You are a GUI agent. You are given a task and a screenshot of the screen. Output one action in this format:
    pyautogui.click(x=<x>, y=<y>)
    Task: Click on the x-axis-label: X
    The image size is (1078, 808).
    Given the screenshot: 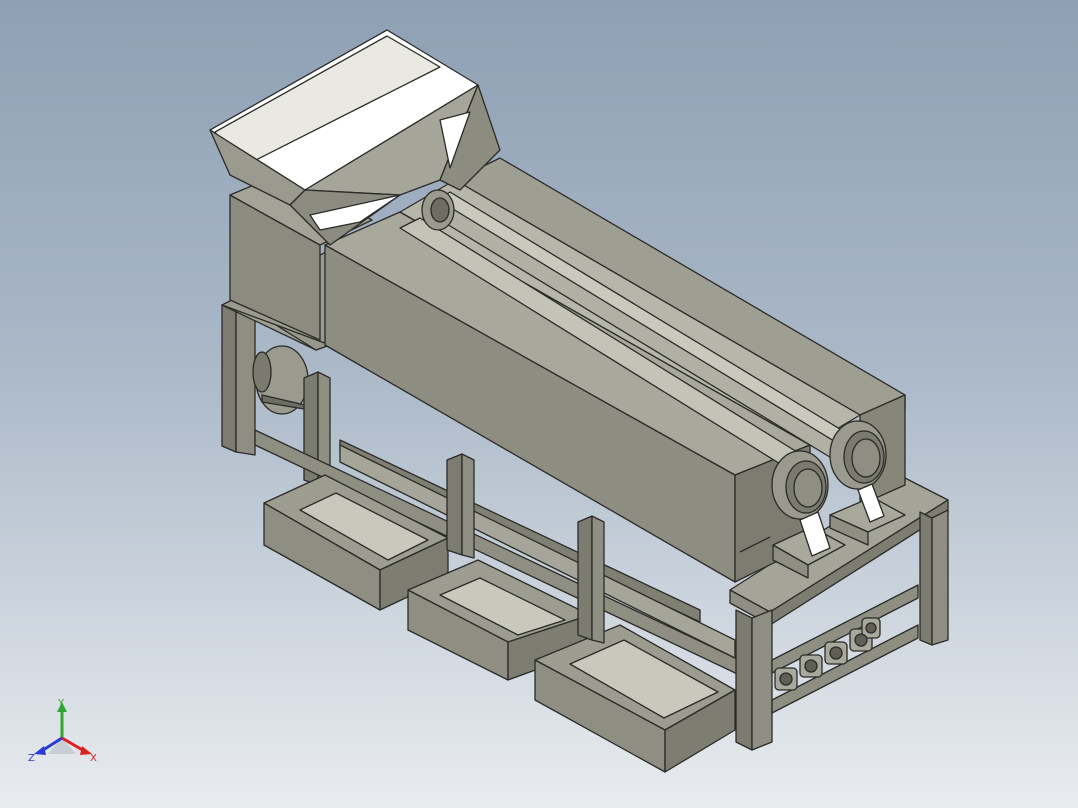 What is the action you would take?
    pyautogui.click(x=93, y=758)
    